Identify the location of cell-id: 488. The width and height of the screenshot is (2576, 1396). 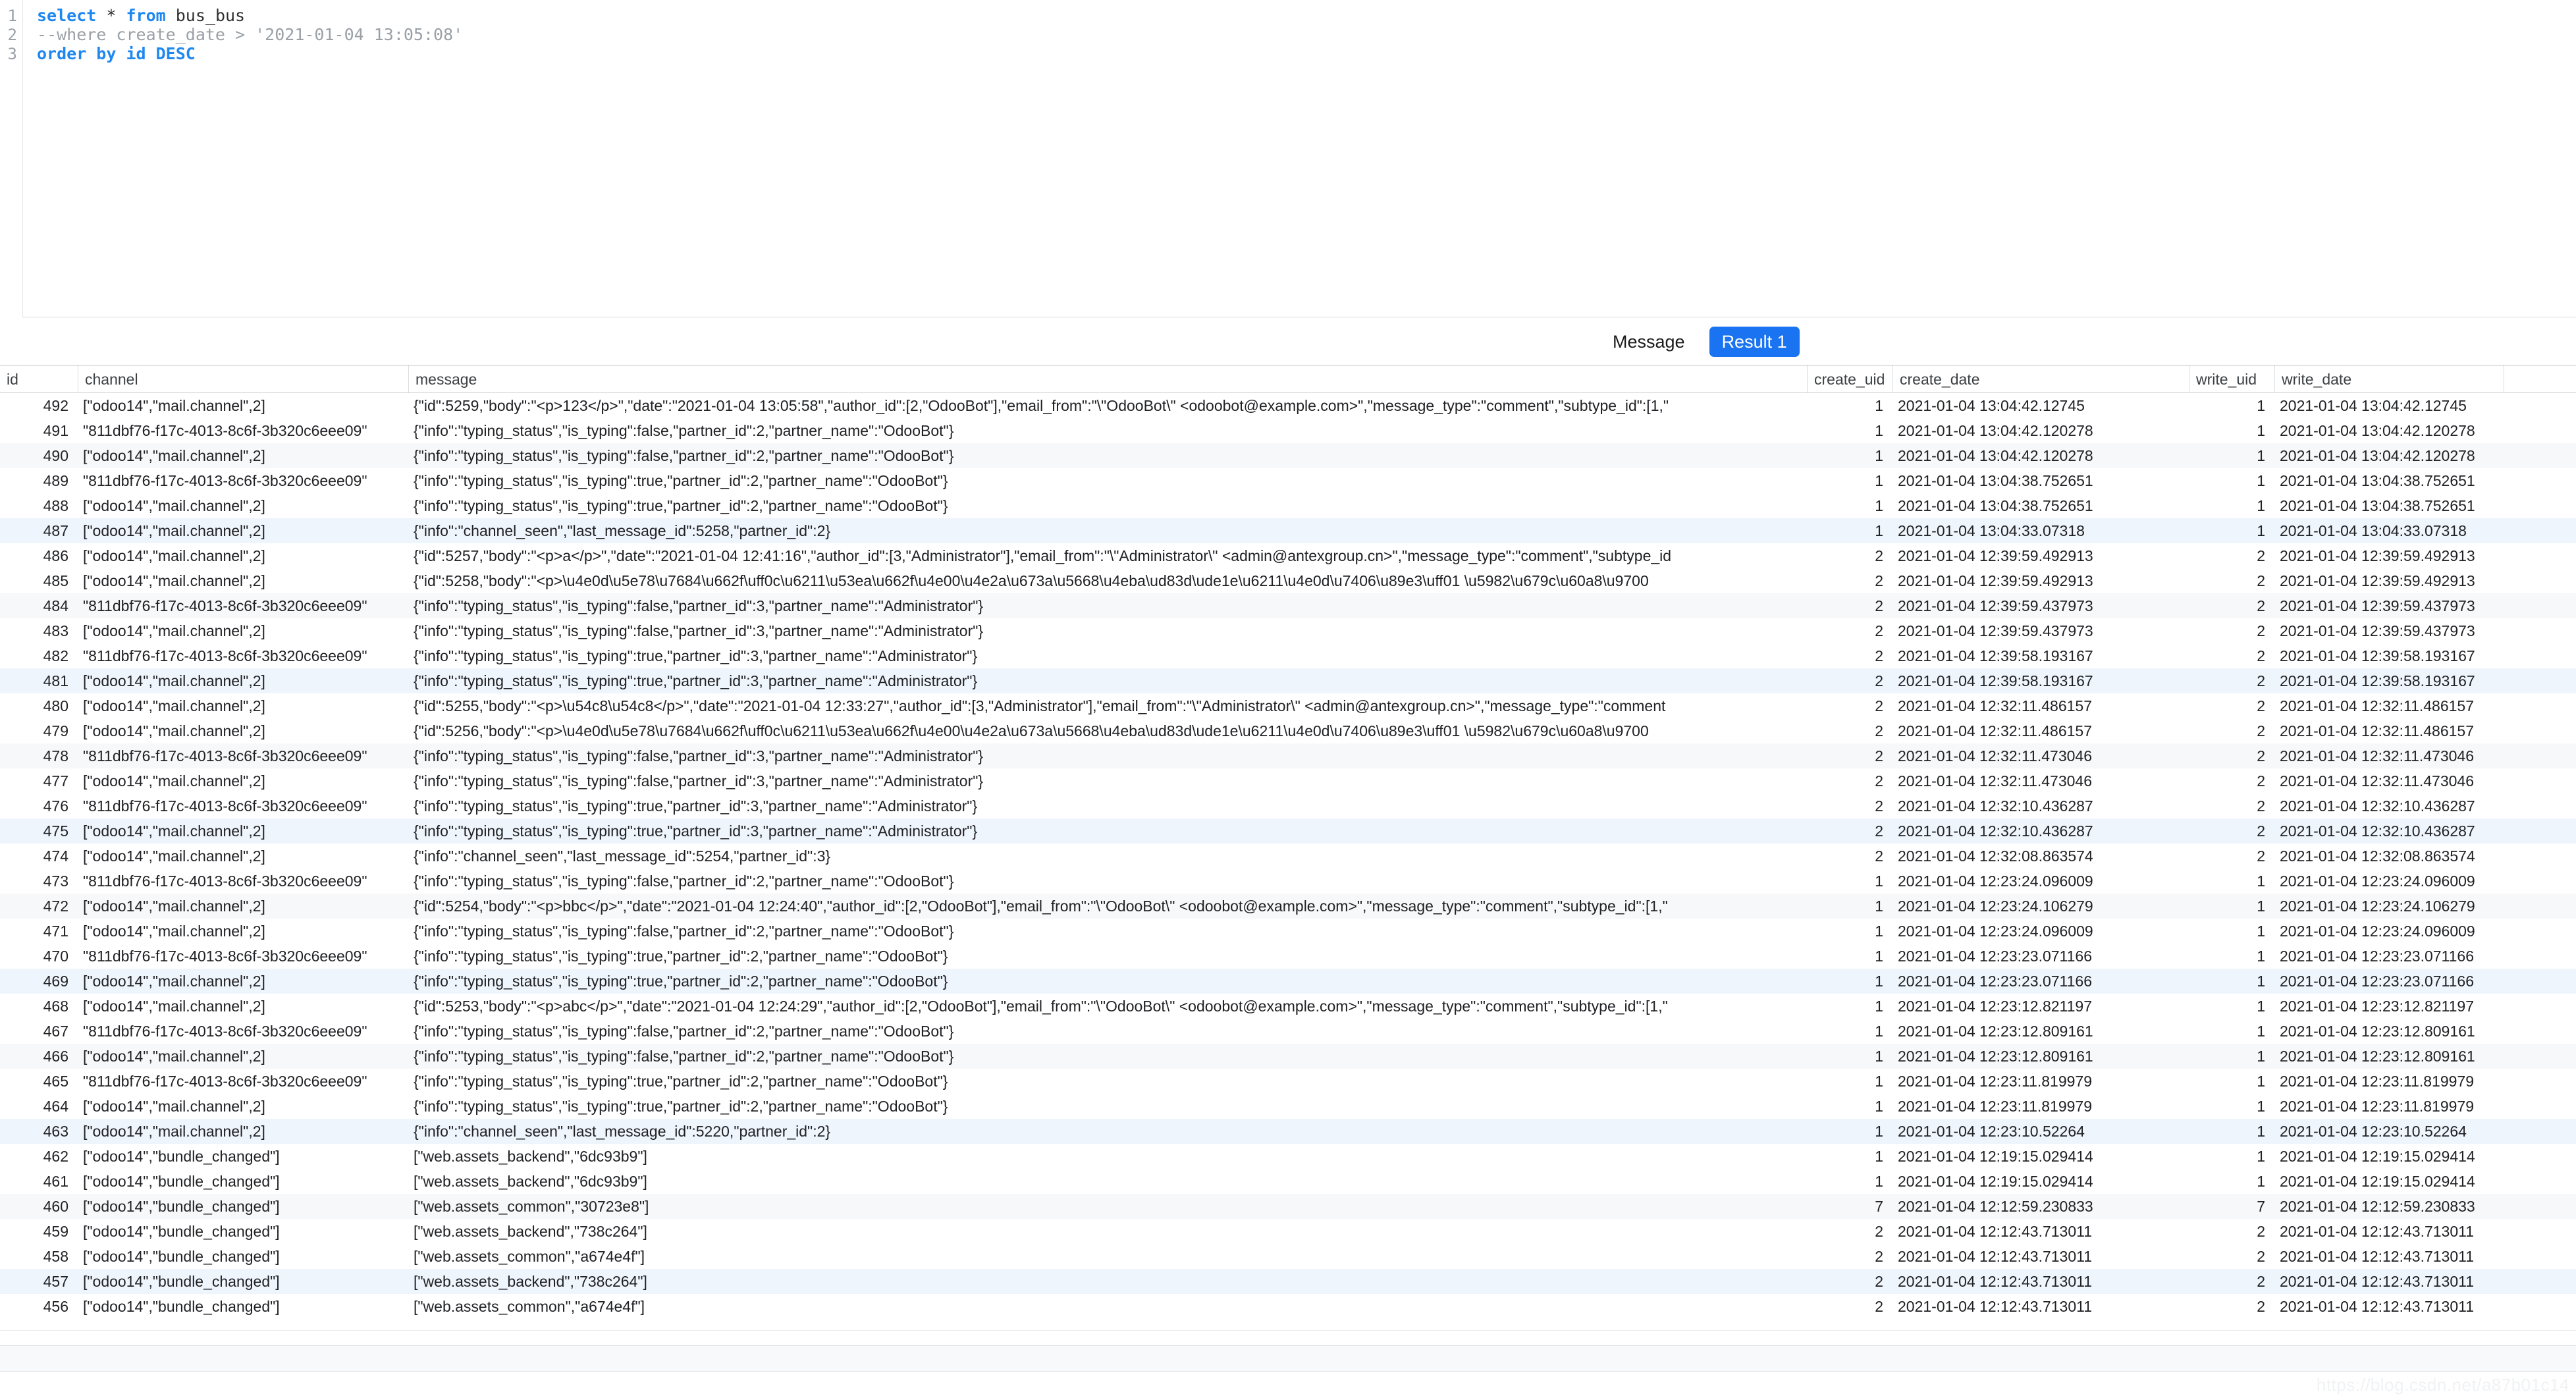
(39, 505).